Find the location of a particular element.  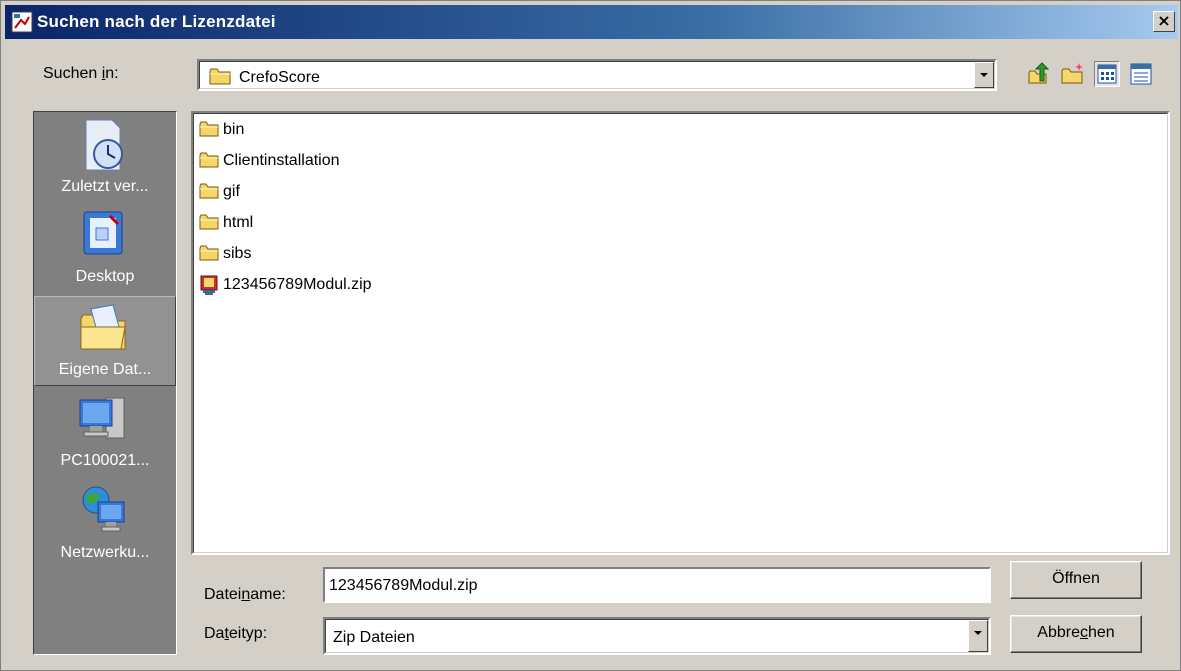

file-name: bin is located at coordinates (234, 129).